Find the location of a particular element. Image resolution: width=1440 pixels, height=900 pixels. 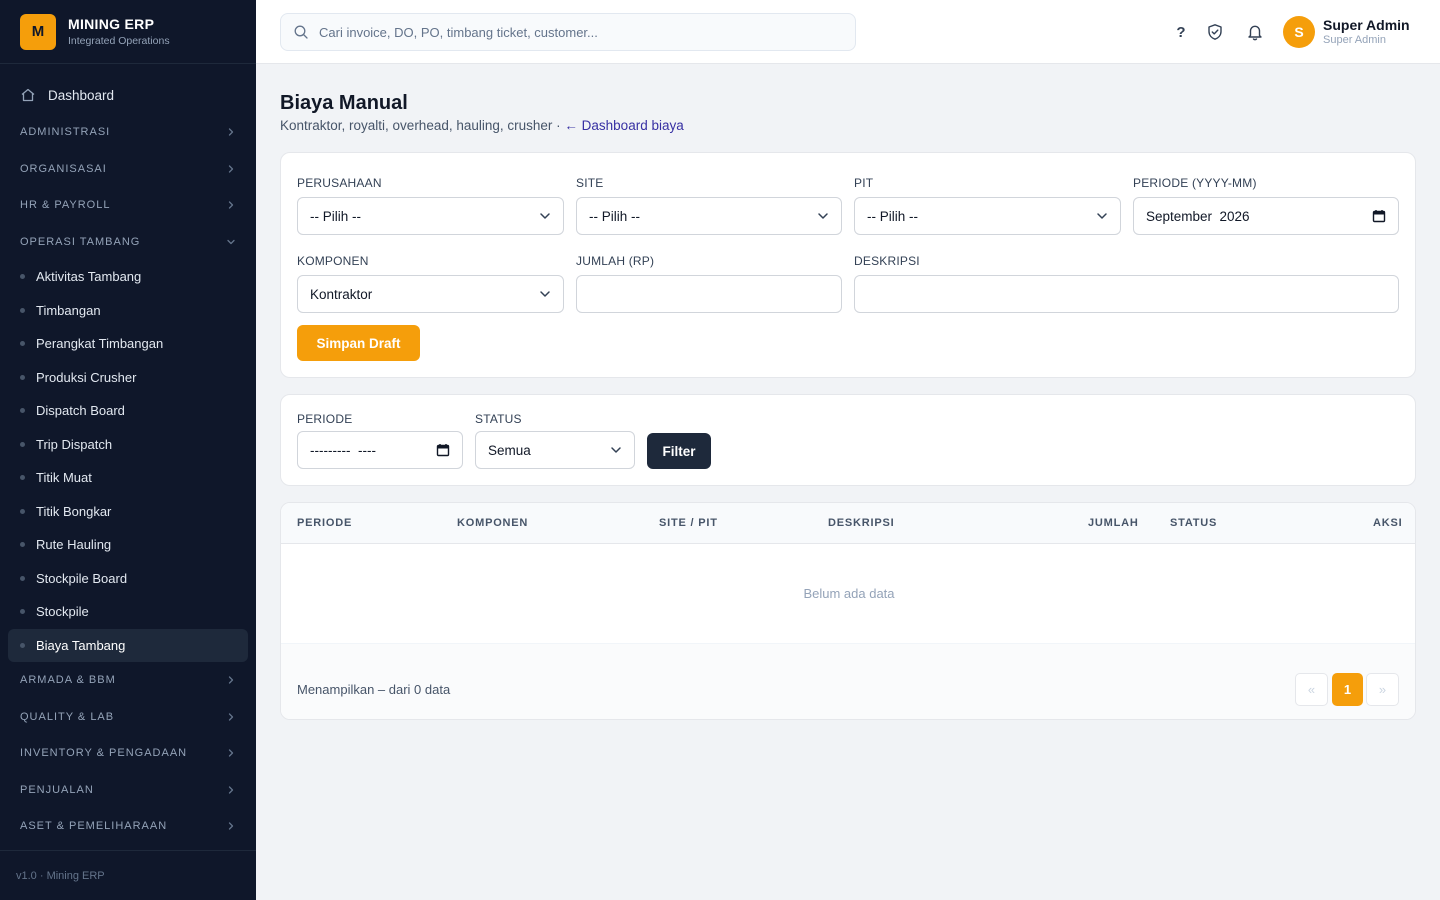

bell-icon is located at coordinates (1255, 32).